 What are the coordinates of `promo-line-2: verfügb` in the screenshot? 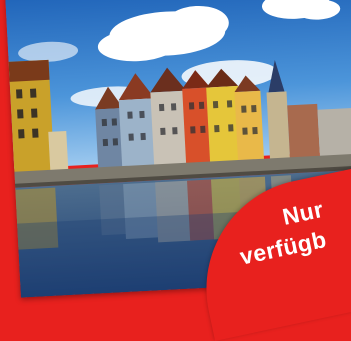 It's located at (283, 247).